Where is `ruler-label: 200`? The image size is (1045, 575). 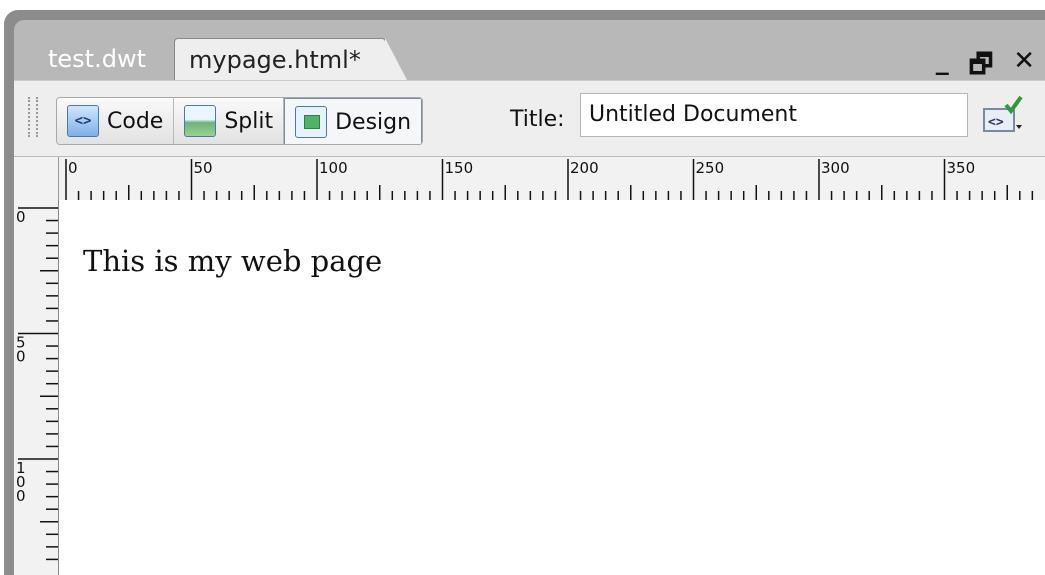 ruler-label: 200 is located at coordinates (584, 168).